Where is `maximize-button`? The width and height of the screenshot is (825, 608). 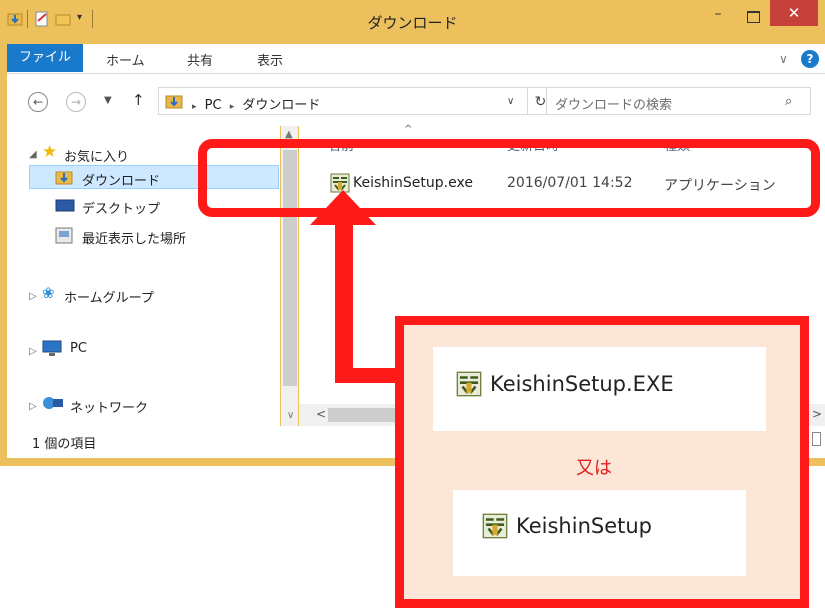 maximize-button is located at coordinates (752, 18).